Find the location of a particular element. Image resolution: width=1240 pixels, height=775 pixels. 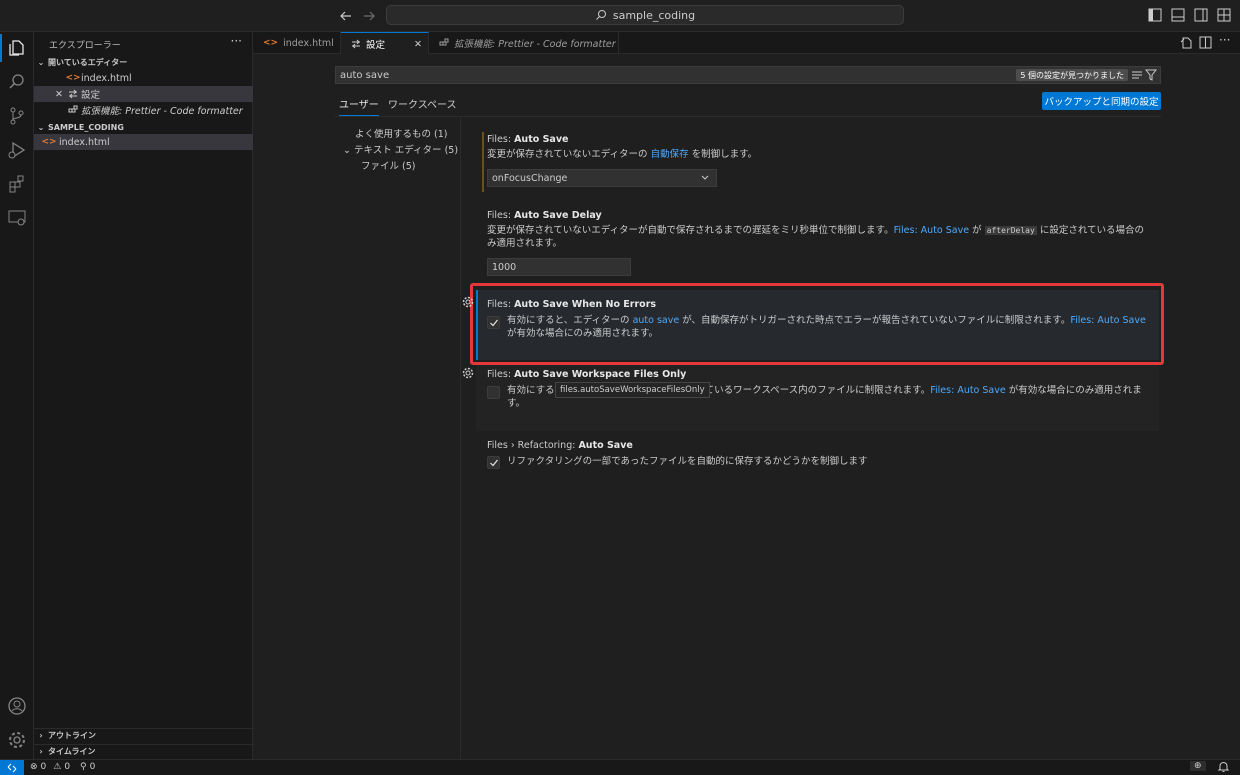

backup-sync-button: バックアップと同期の設定 is located at coordinates (1101, 101).